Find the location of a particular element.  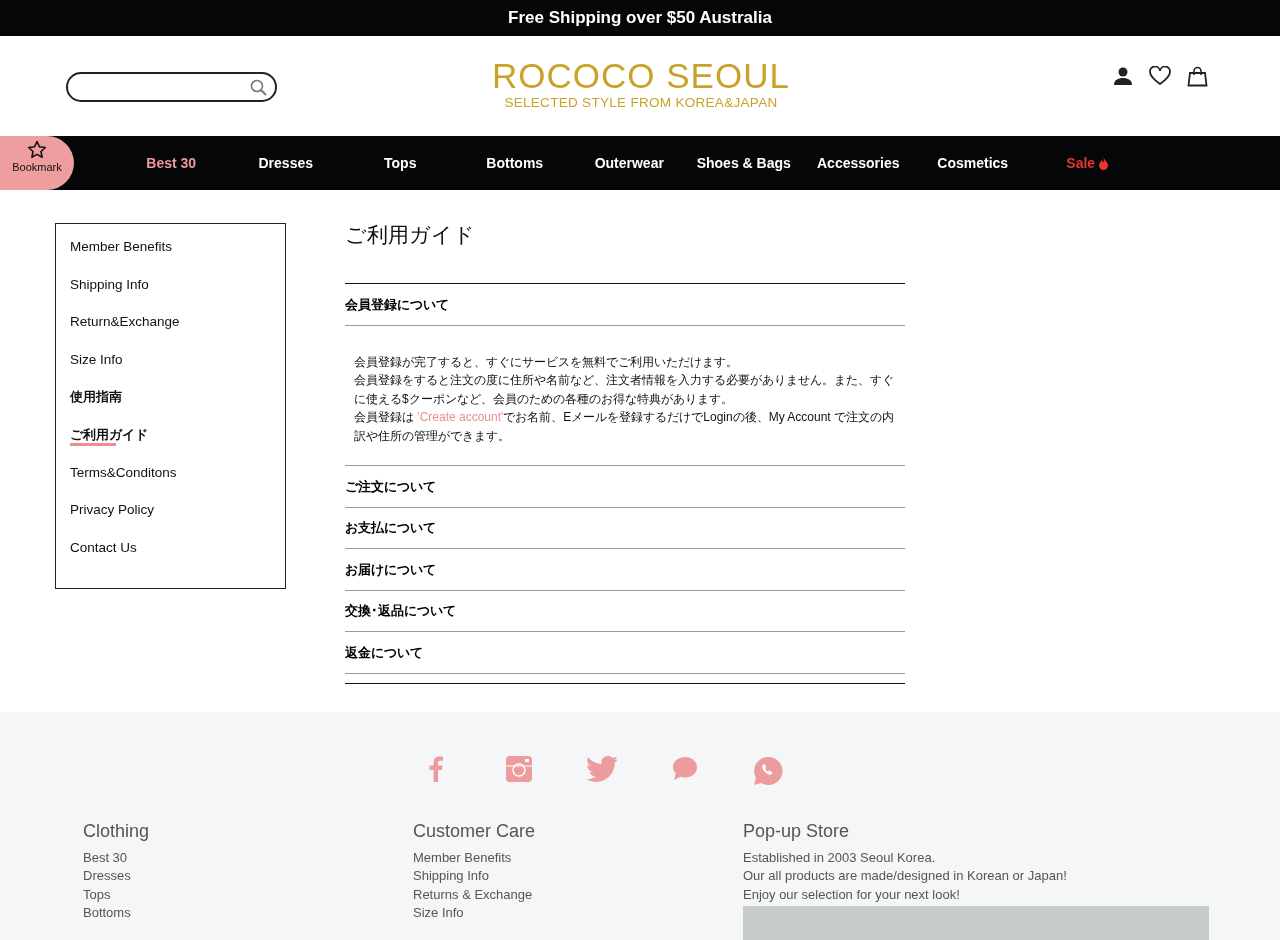

nav-link: Accessories is located at coordinates (858, 163).